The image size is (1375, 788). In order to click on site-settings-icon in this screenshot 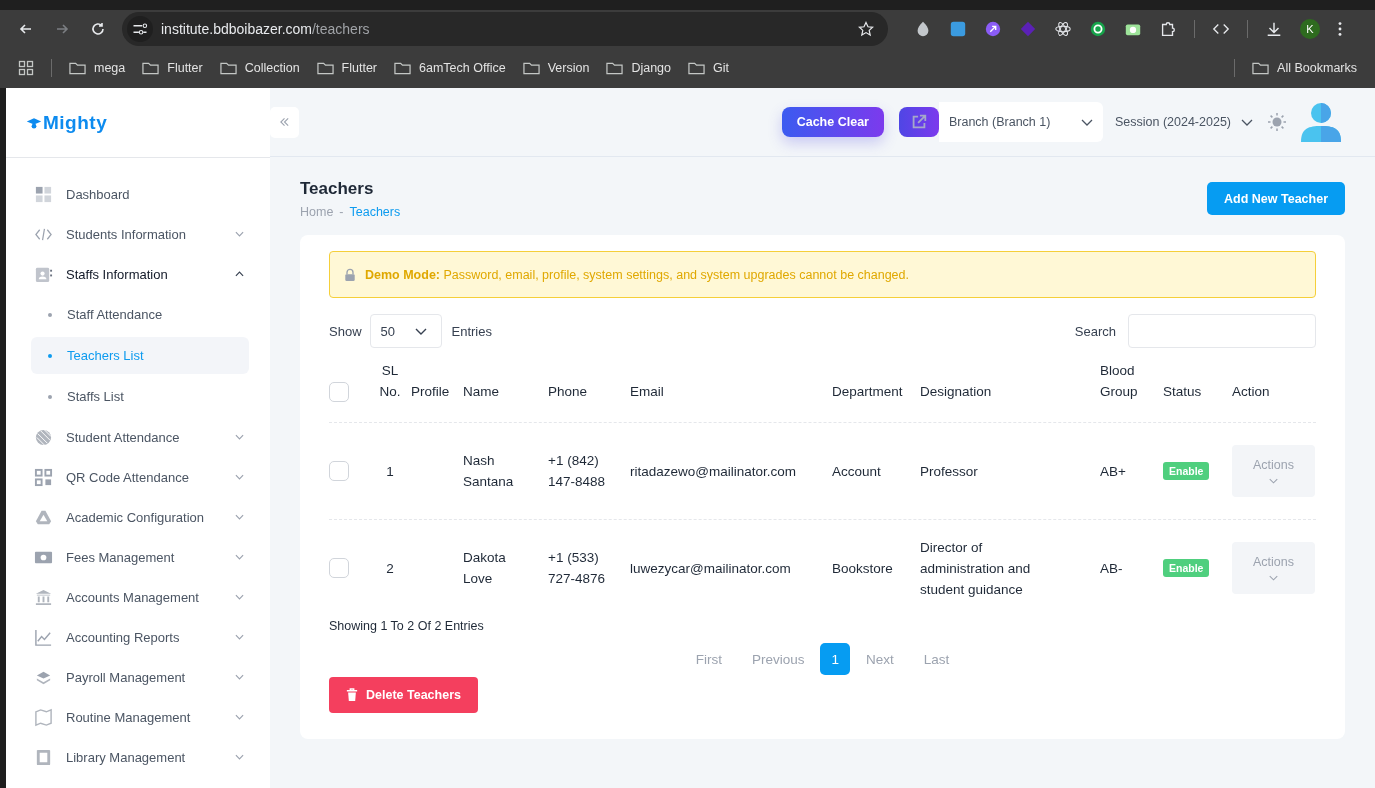, I will do `click(140, 29)`.